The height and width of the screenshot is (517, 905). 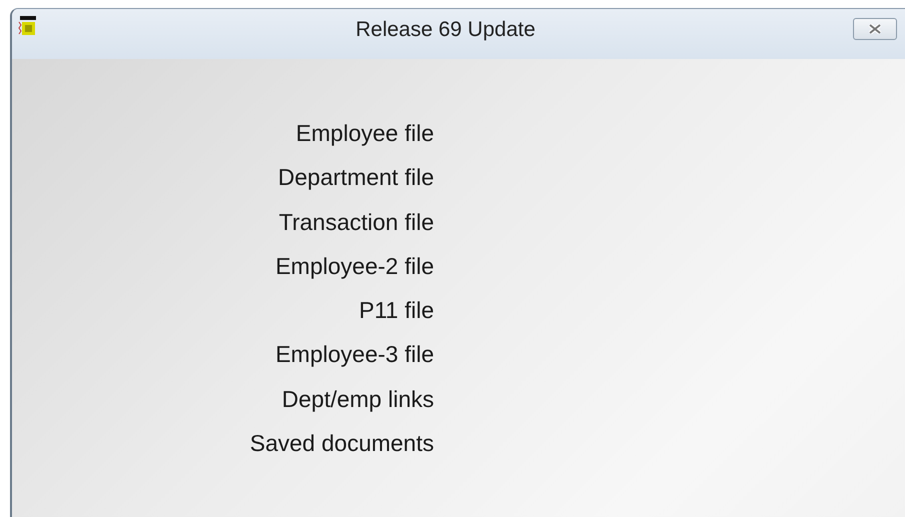 What do you see at coordinates (445, 30) in the screenshot?
I see `window-title: Release 69 Update` at bounding box center [445, 30].